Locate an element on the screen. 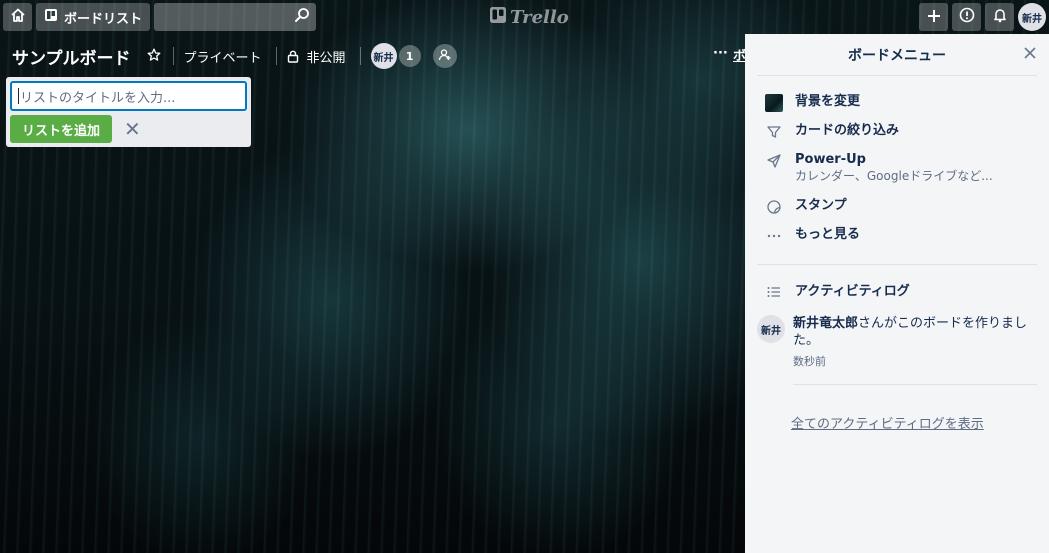 The width and height of the screenshot is (1049, 553). add-person-icon is located at coordinates (445, 56).